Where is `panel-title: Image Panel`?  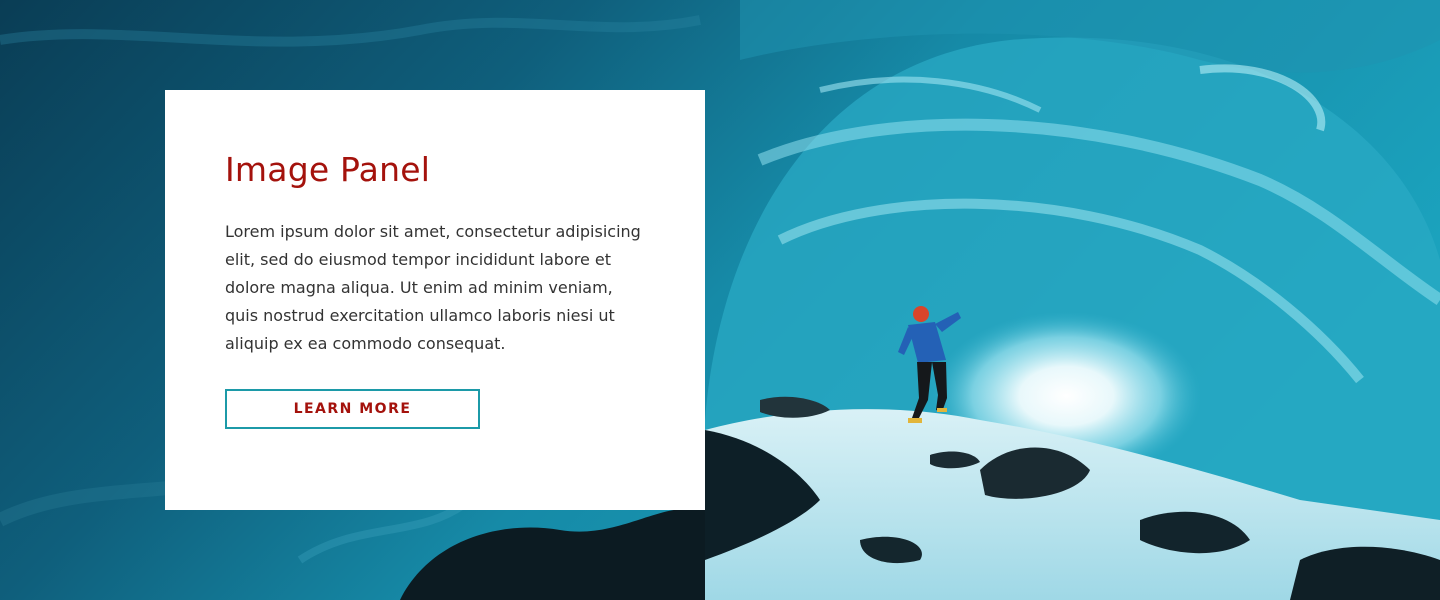 panel-title: Image Panel is located at coordinates (328, 169).